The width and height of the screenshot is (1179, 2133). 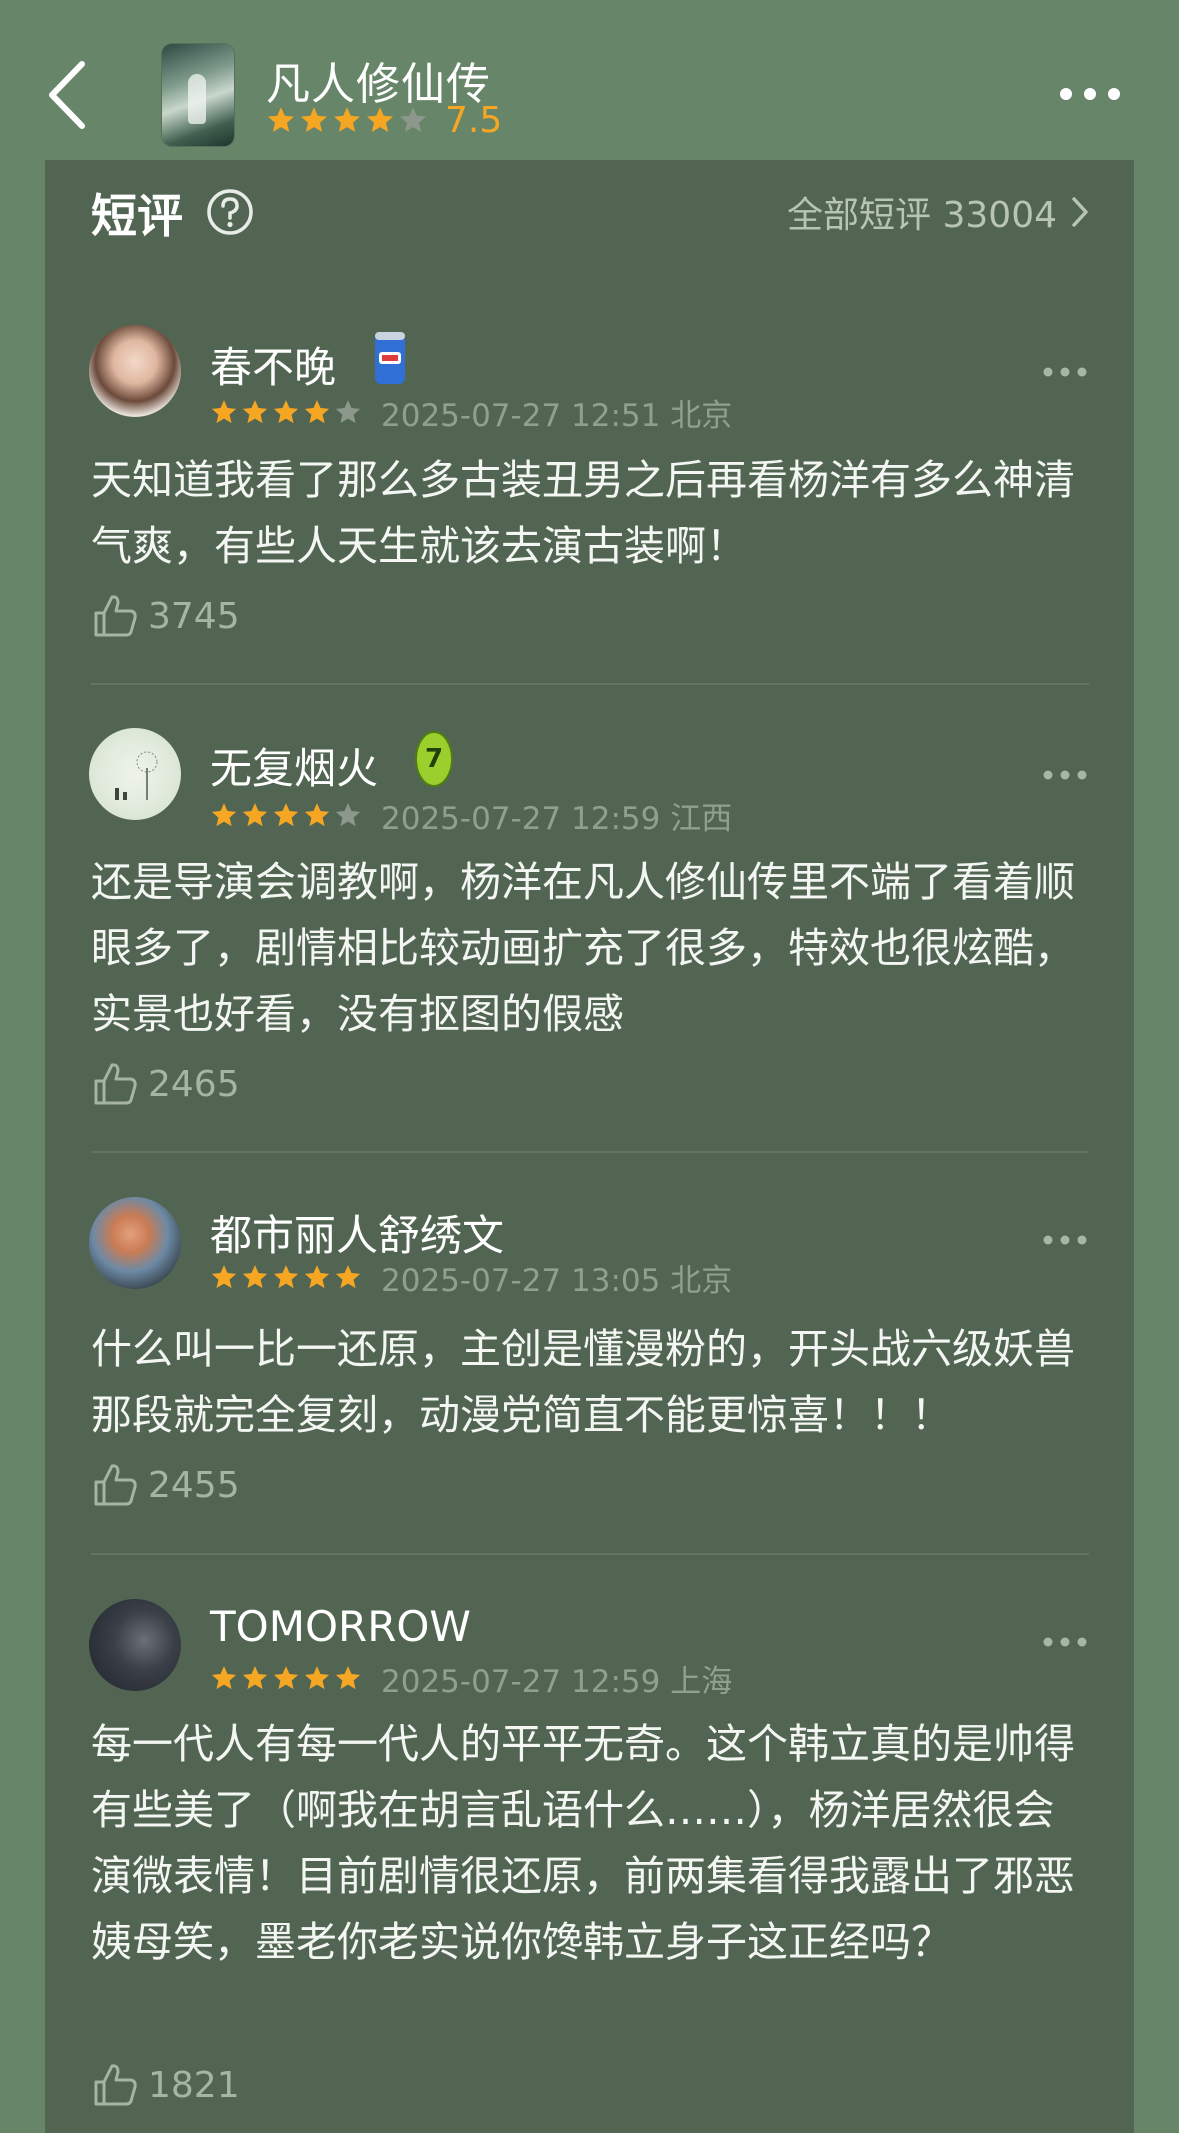 I want to click on movie-rating-stars, so click(x=348, y=120).